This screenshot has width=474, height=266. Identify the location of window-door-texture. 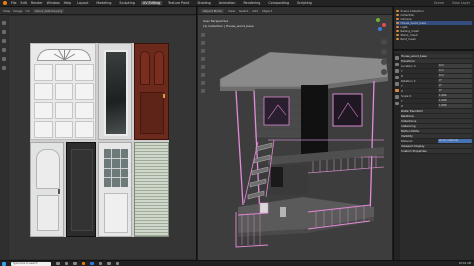
(115, 189).